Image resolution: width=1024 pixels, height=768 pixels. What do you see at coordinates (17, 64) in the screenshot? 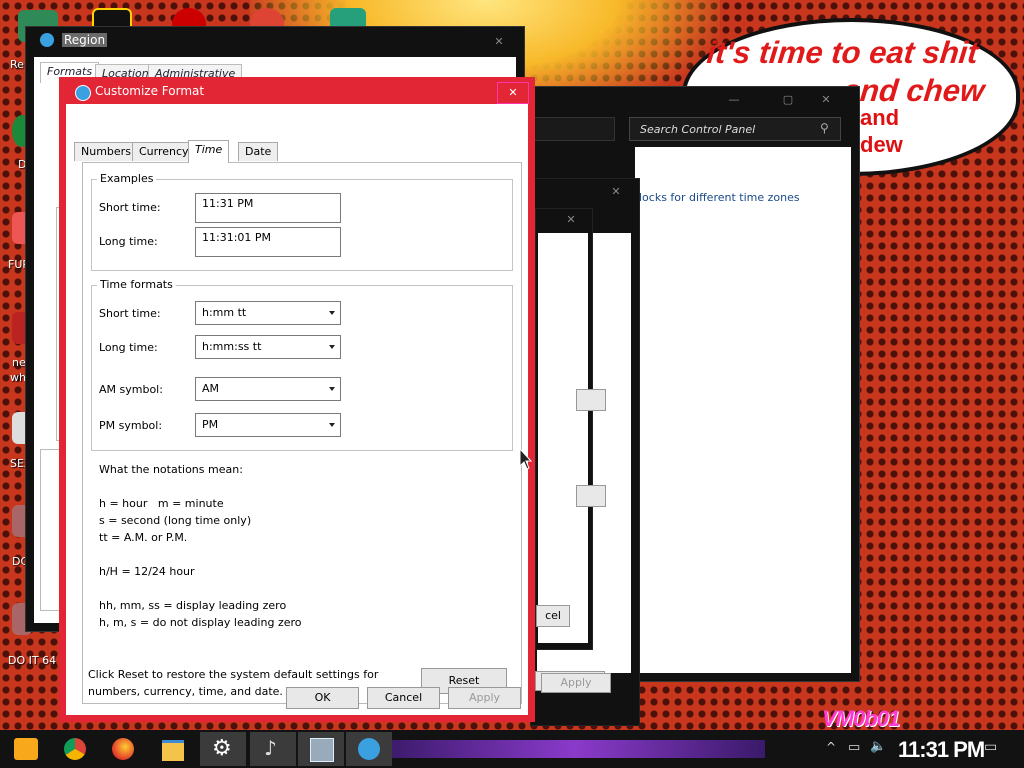
I see `desktop-icon-label: Re` at bounding box center [17, 64].